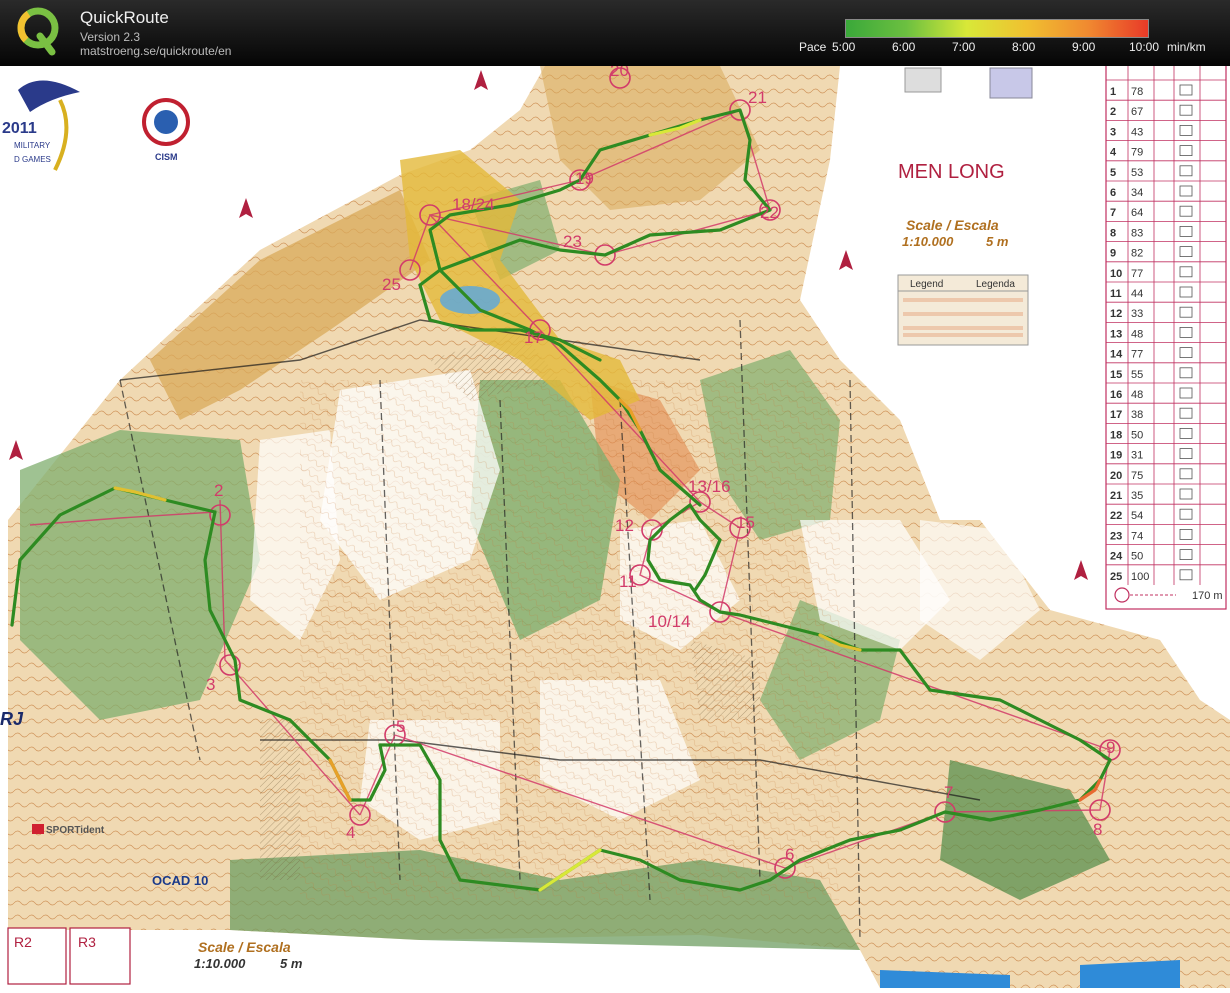 Image resolution: width=1230 pixels, height=993 pixels. I want to click on scale-title-bottom: Scale / Escala, so click(244, 947).